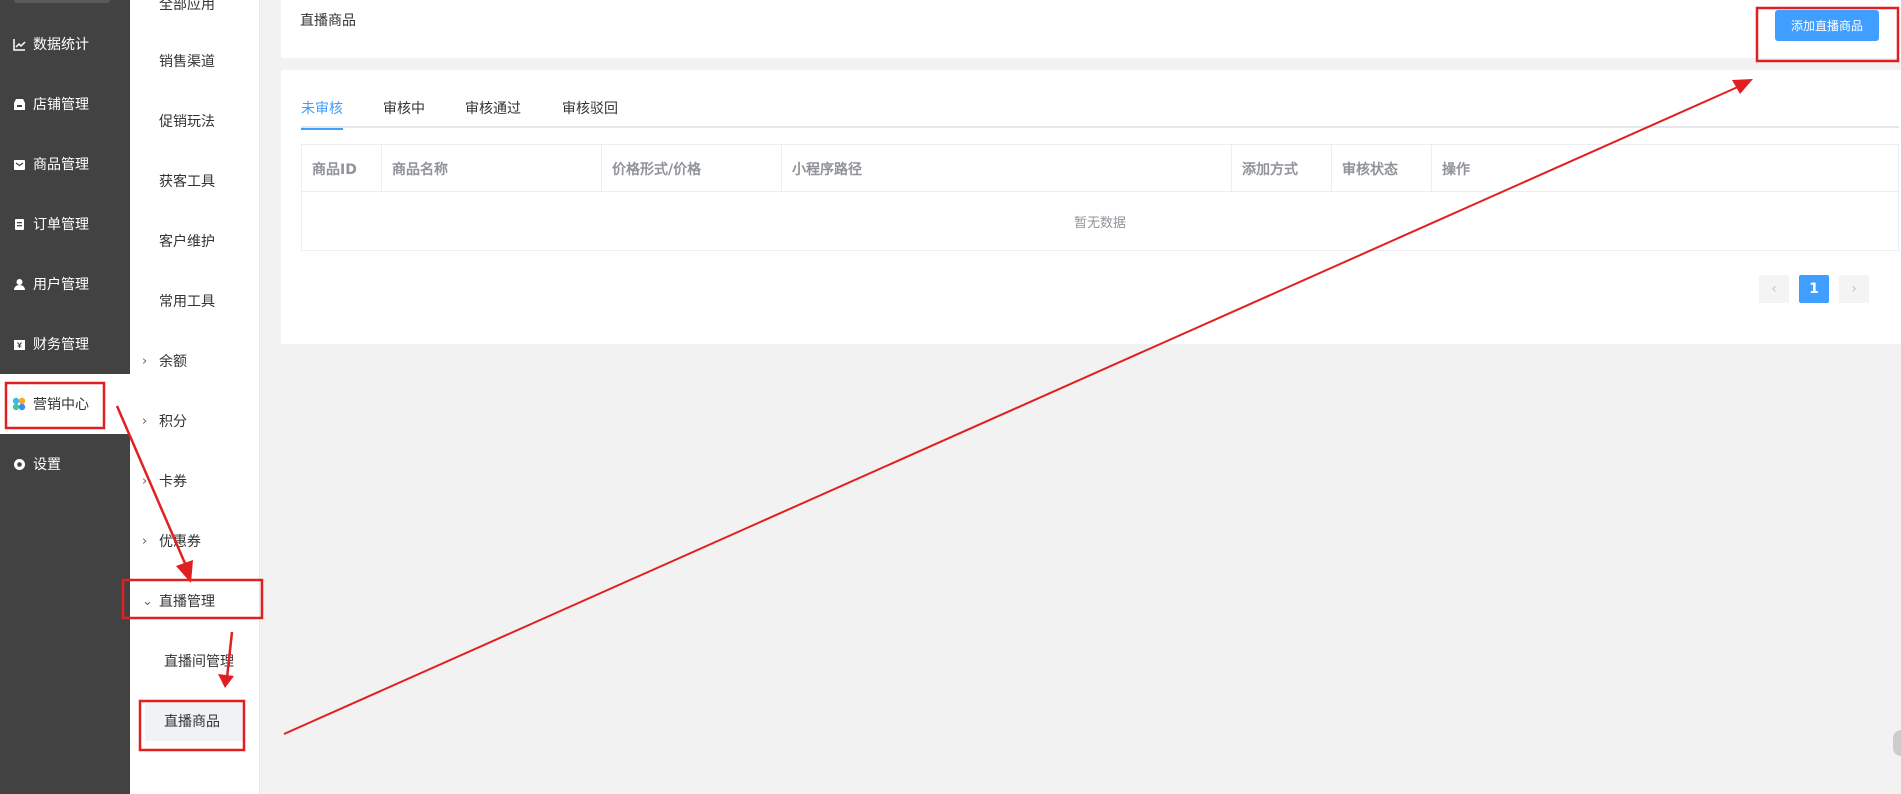 This screenshot has width=1901, height=794. Describe the element at coordinates (692, 168) in the screenshot. I see `column-header-price: 价格形式/价格` at that location.